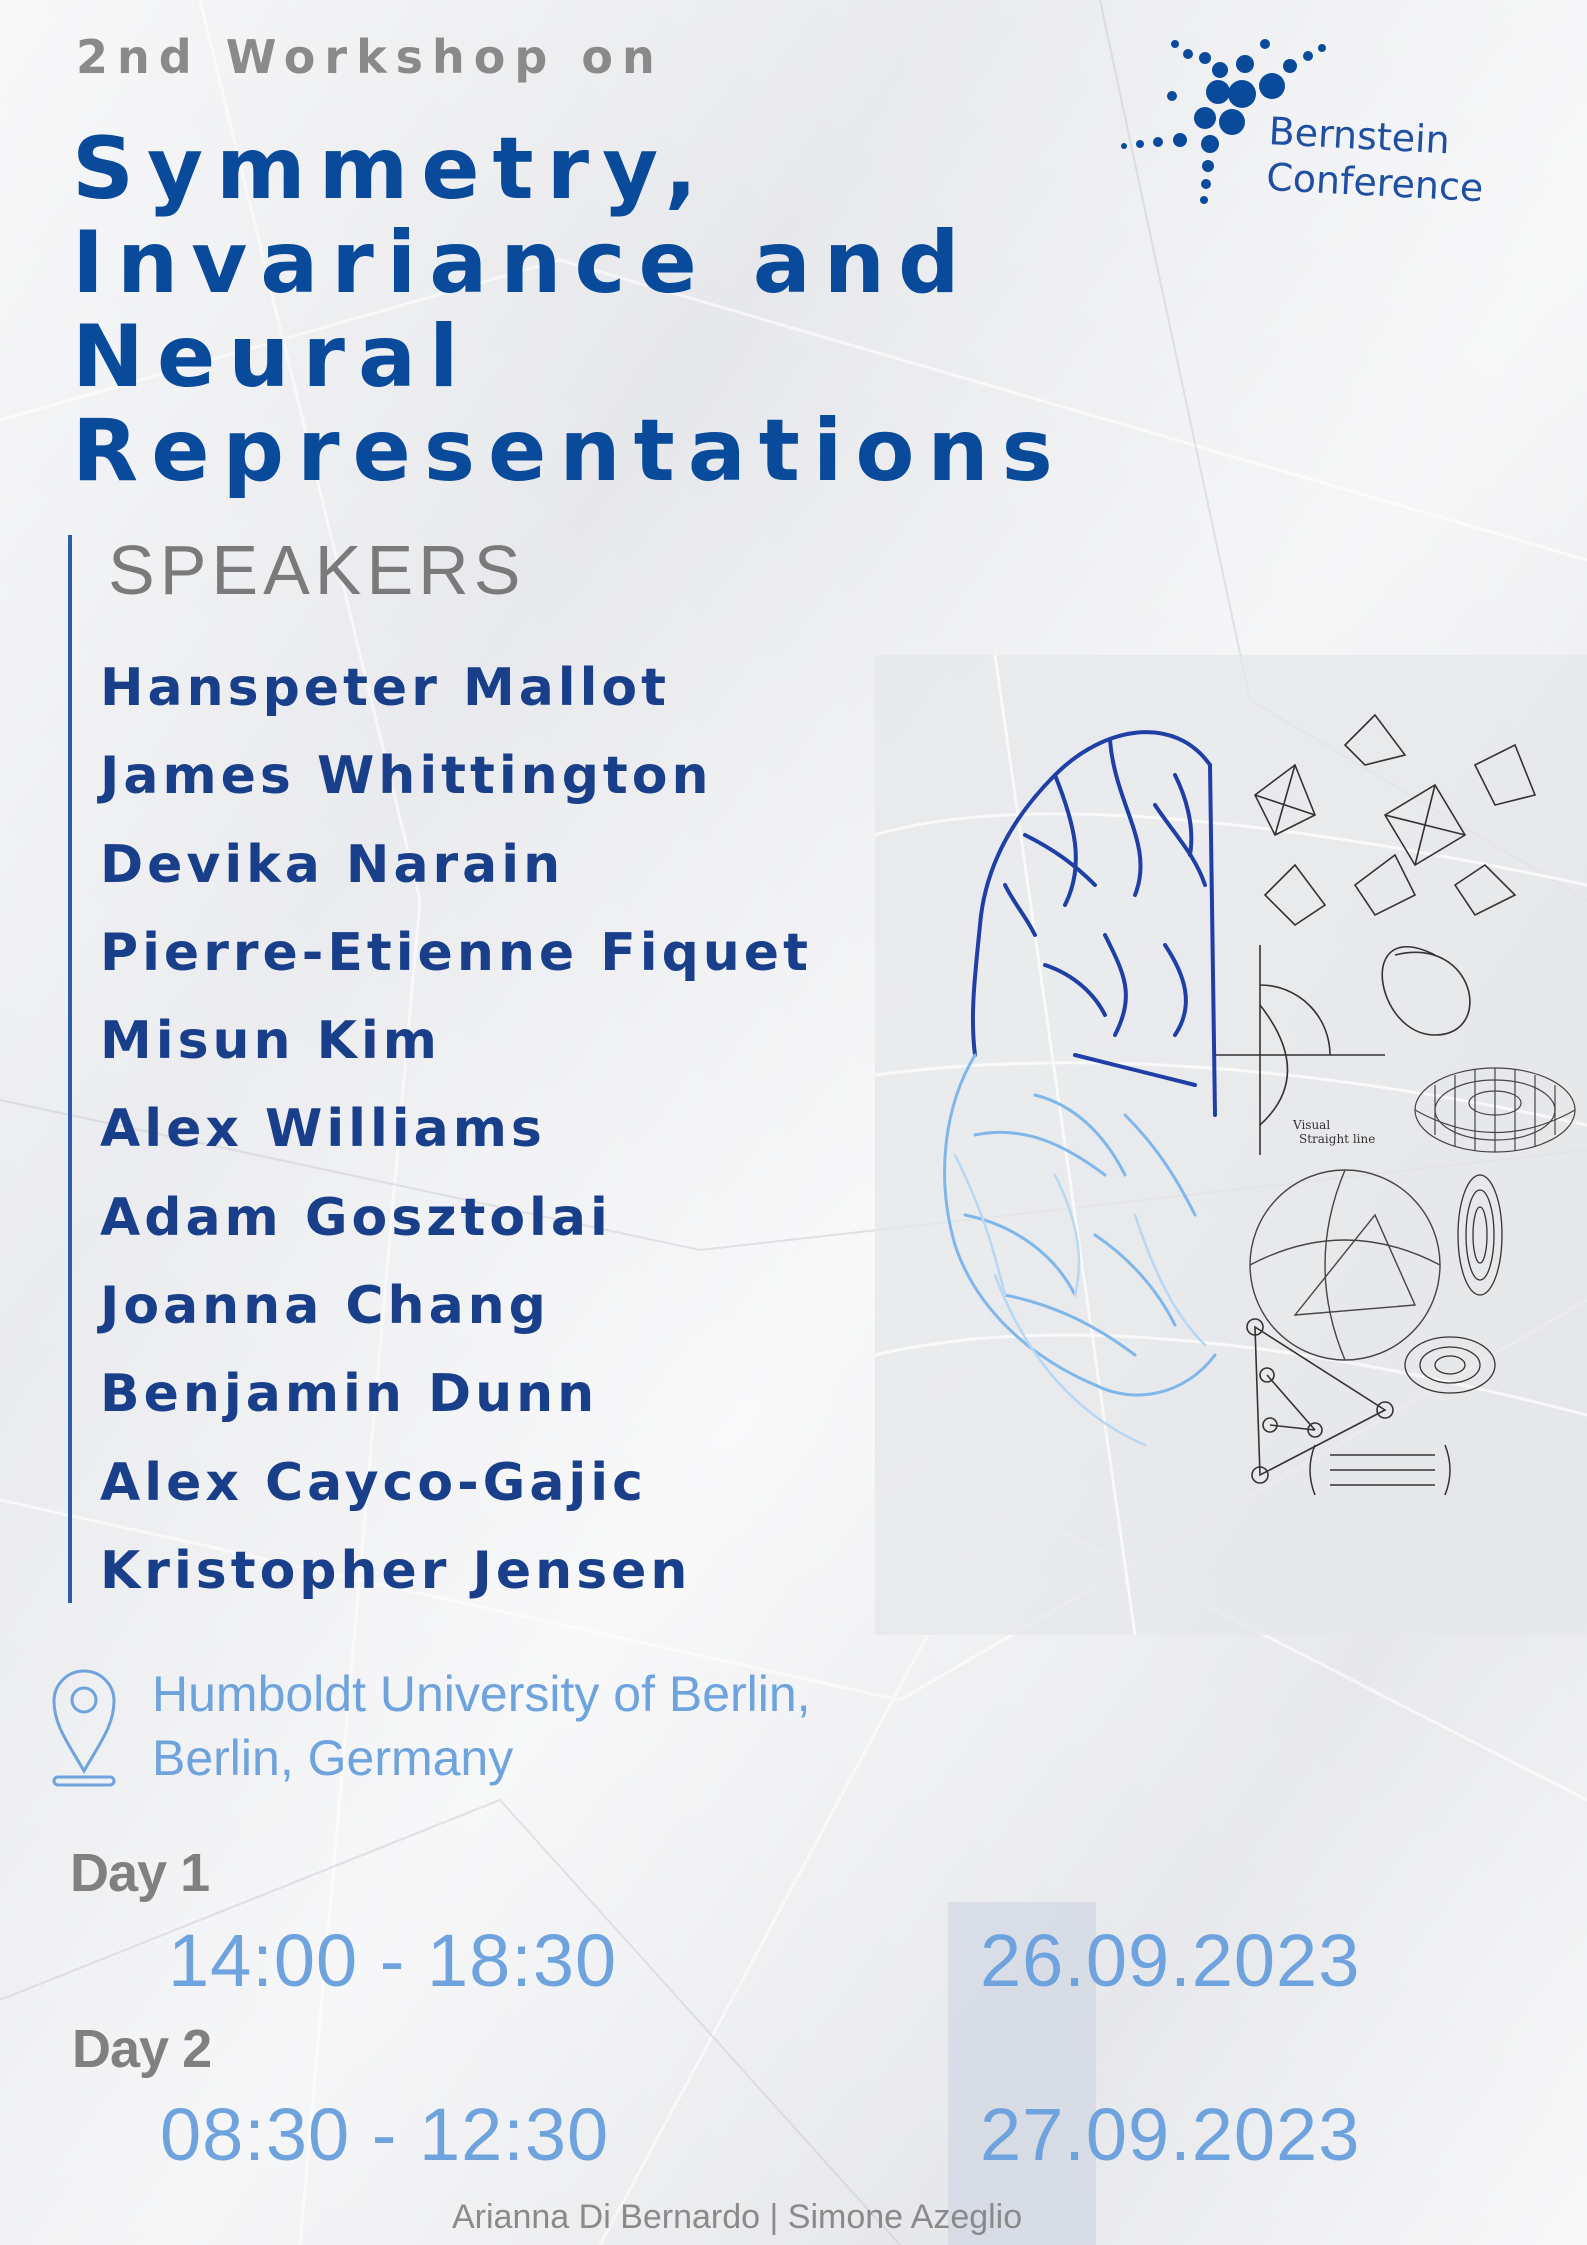 This screenshot has height=2245, width=1587. What do you see at coordinates (396, 1570) in the screenshot?
I see `speaker-name: Kristopher Jensen` at bounding box center [396, 1570].